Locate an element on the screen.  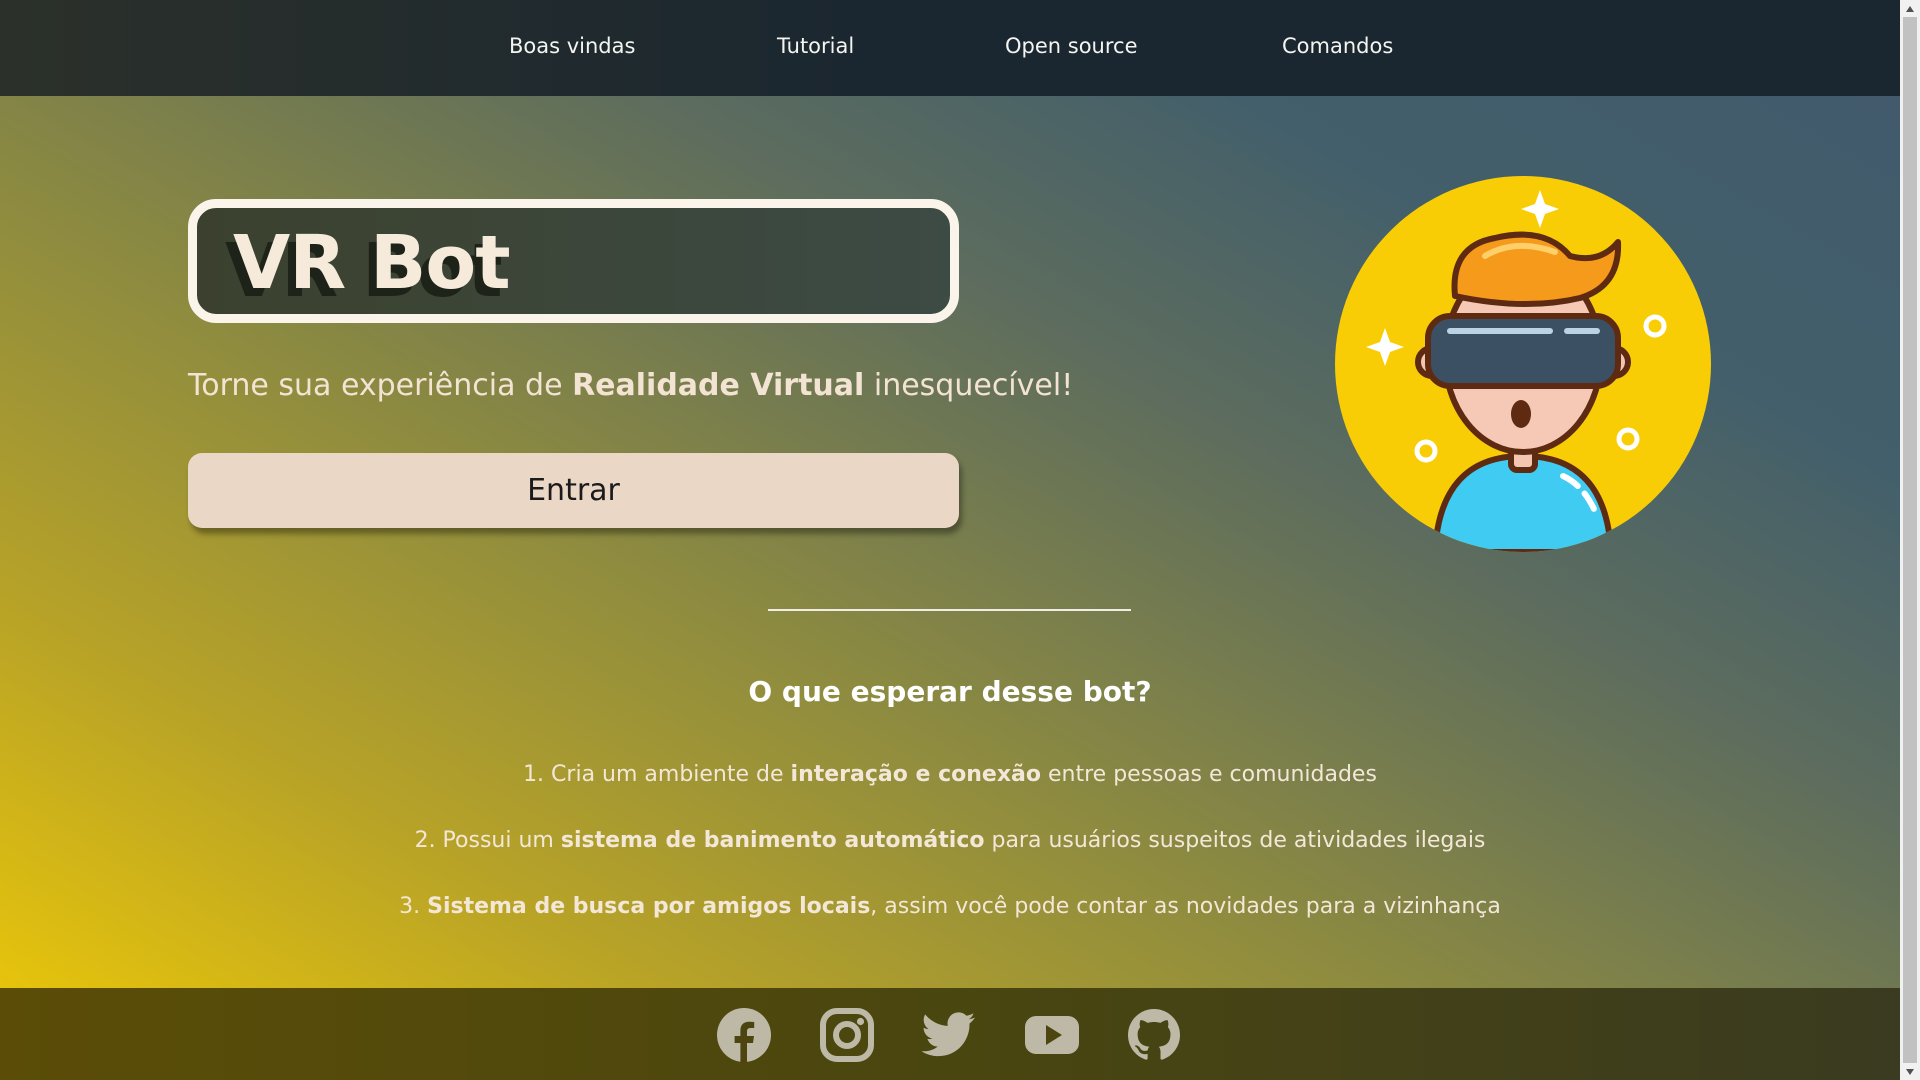
hero-title: VR Bot is located at coordinates (372, 263).